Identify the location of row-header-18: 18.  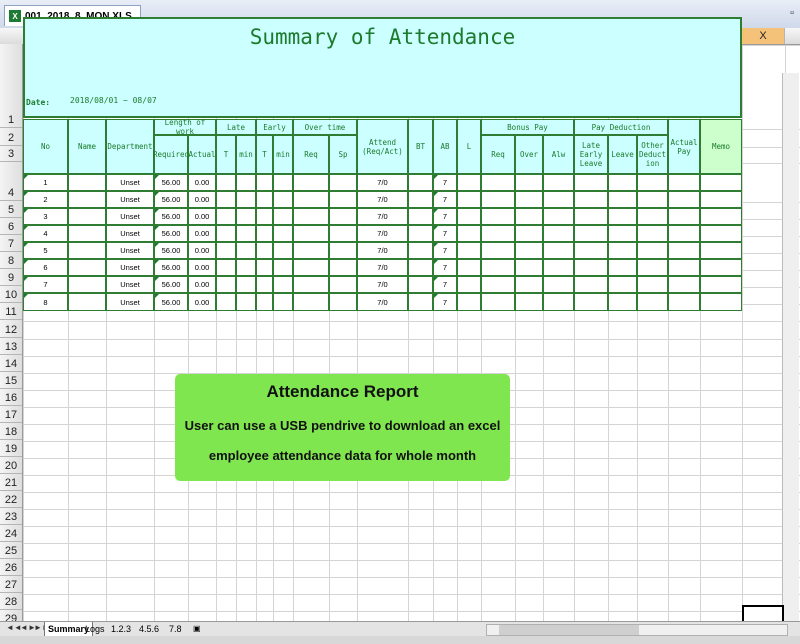
(11, 431).